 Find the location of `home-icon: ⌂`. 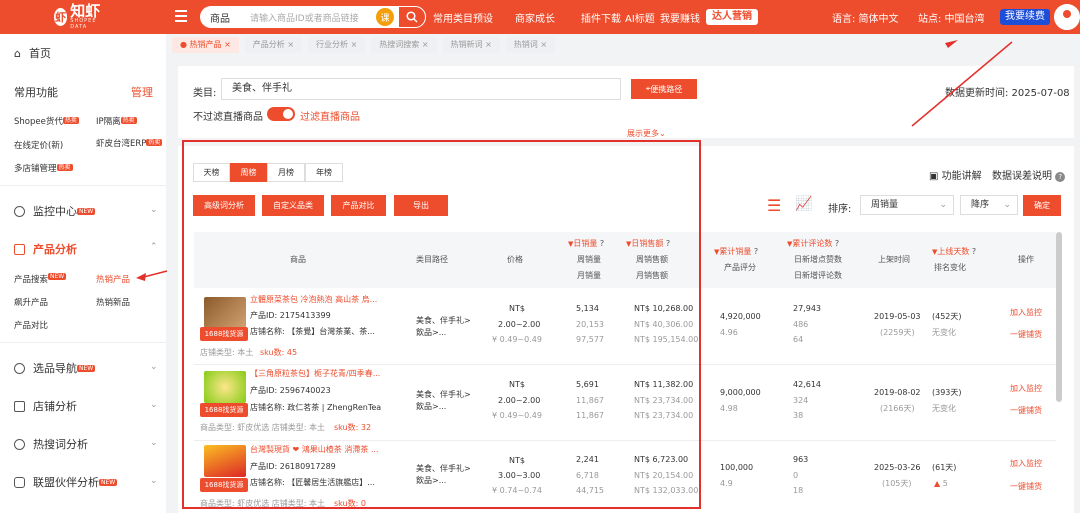

home-icon: ⌂ is located at coordinates (17, 53).